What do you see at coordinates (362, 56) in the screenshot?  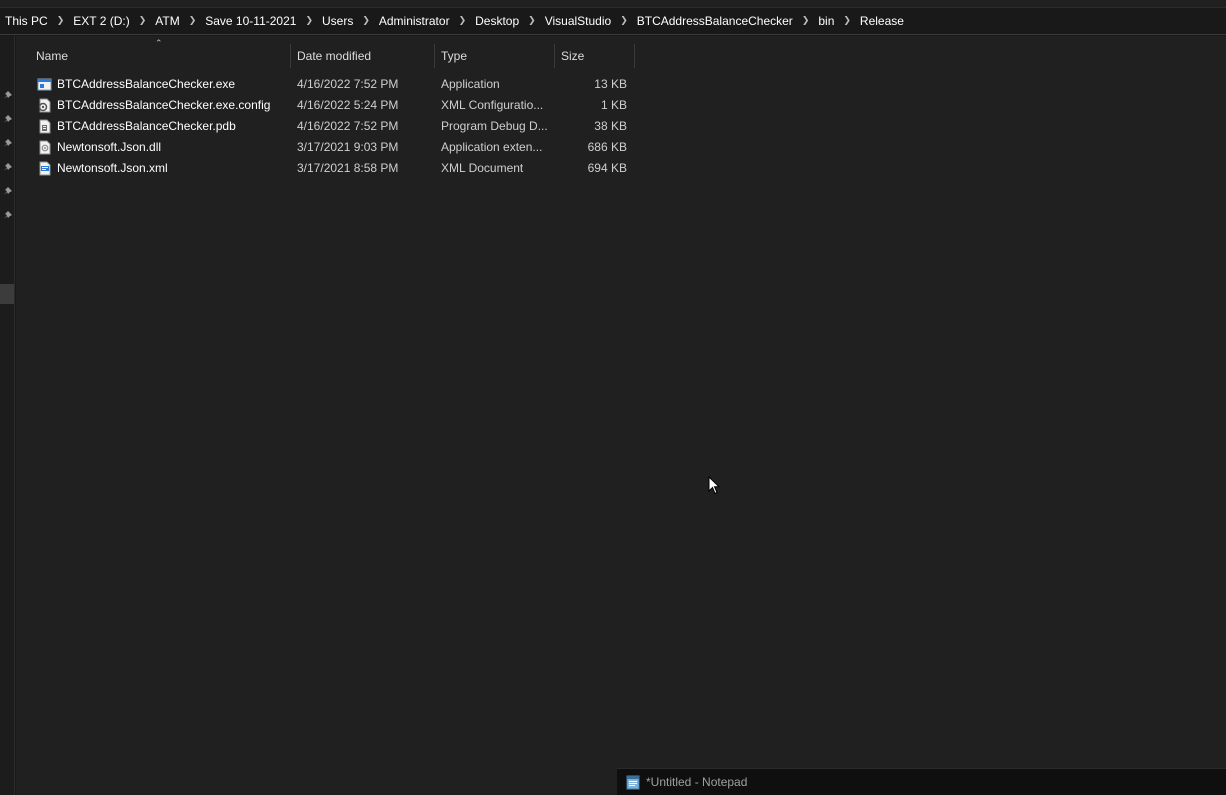 I see `column-header-date: Date modified` at bounding box center [362, 56].